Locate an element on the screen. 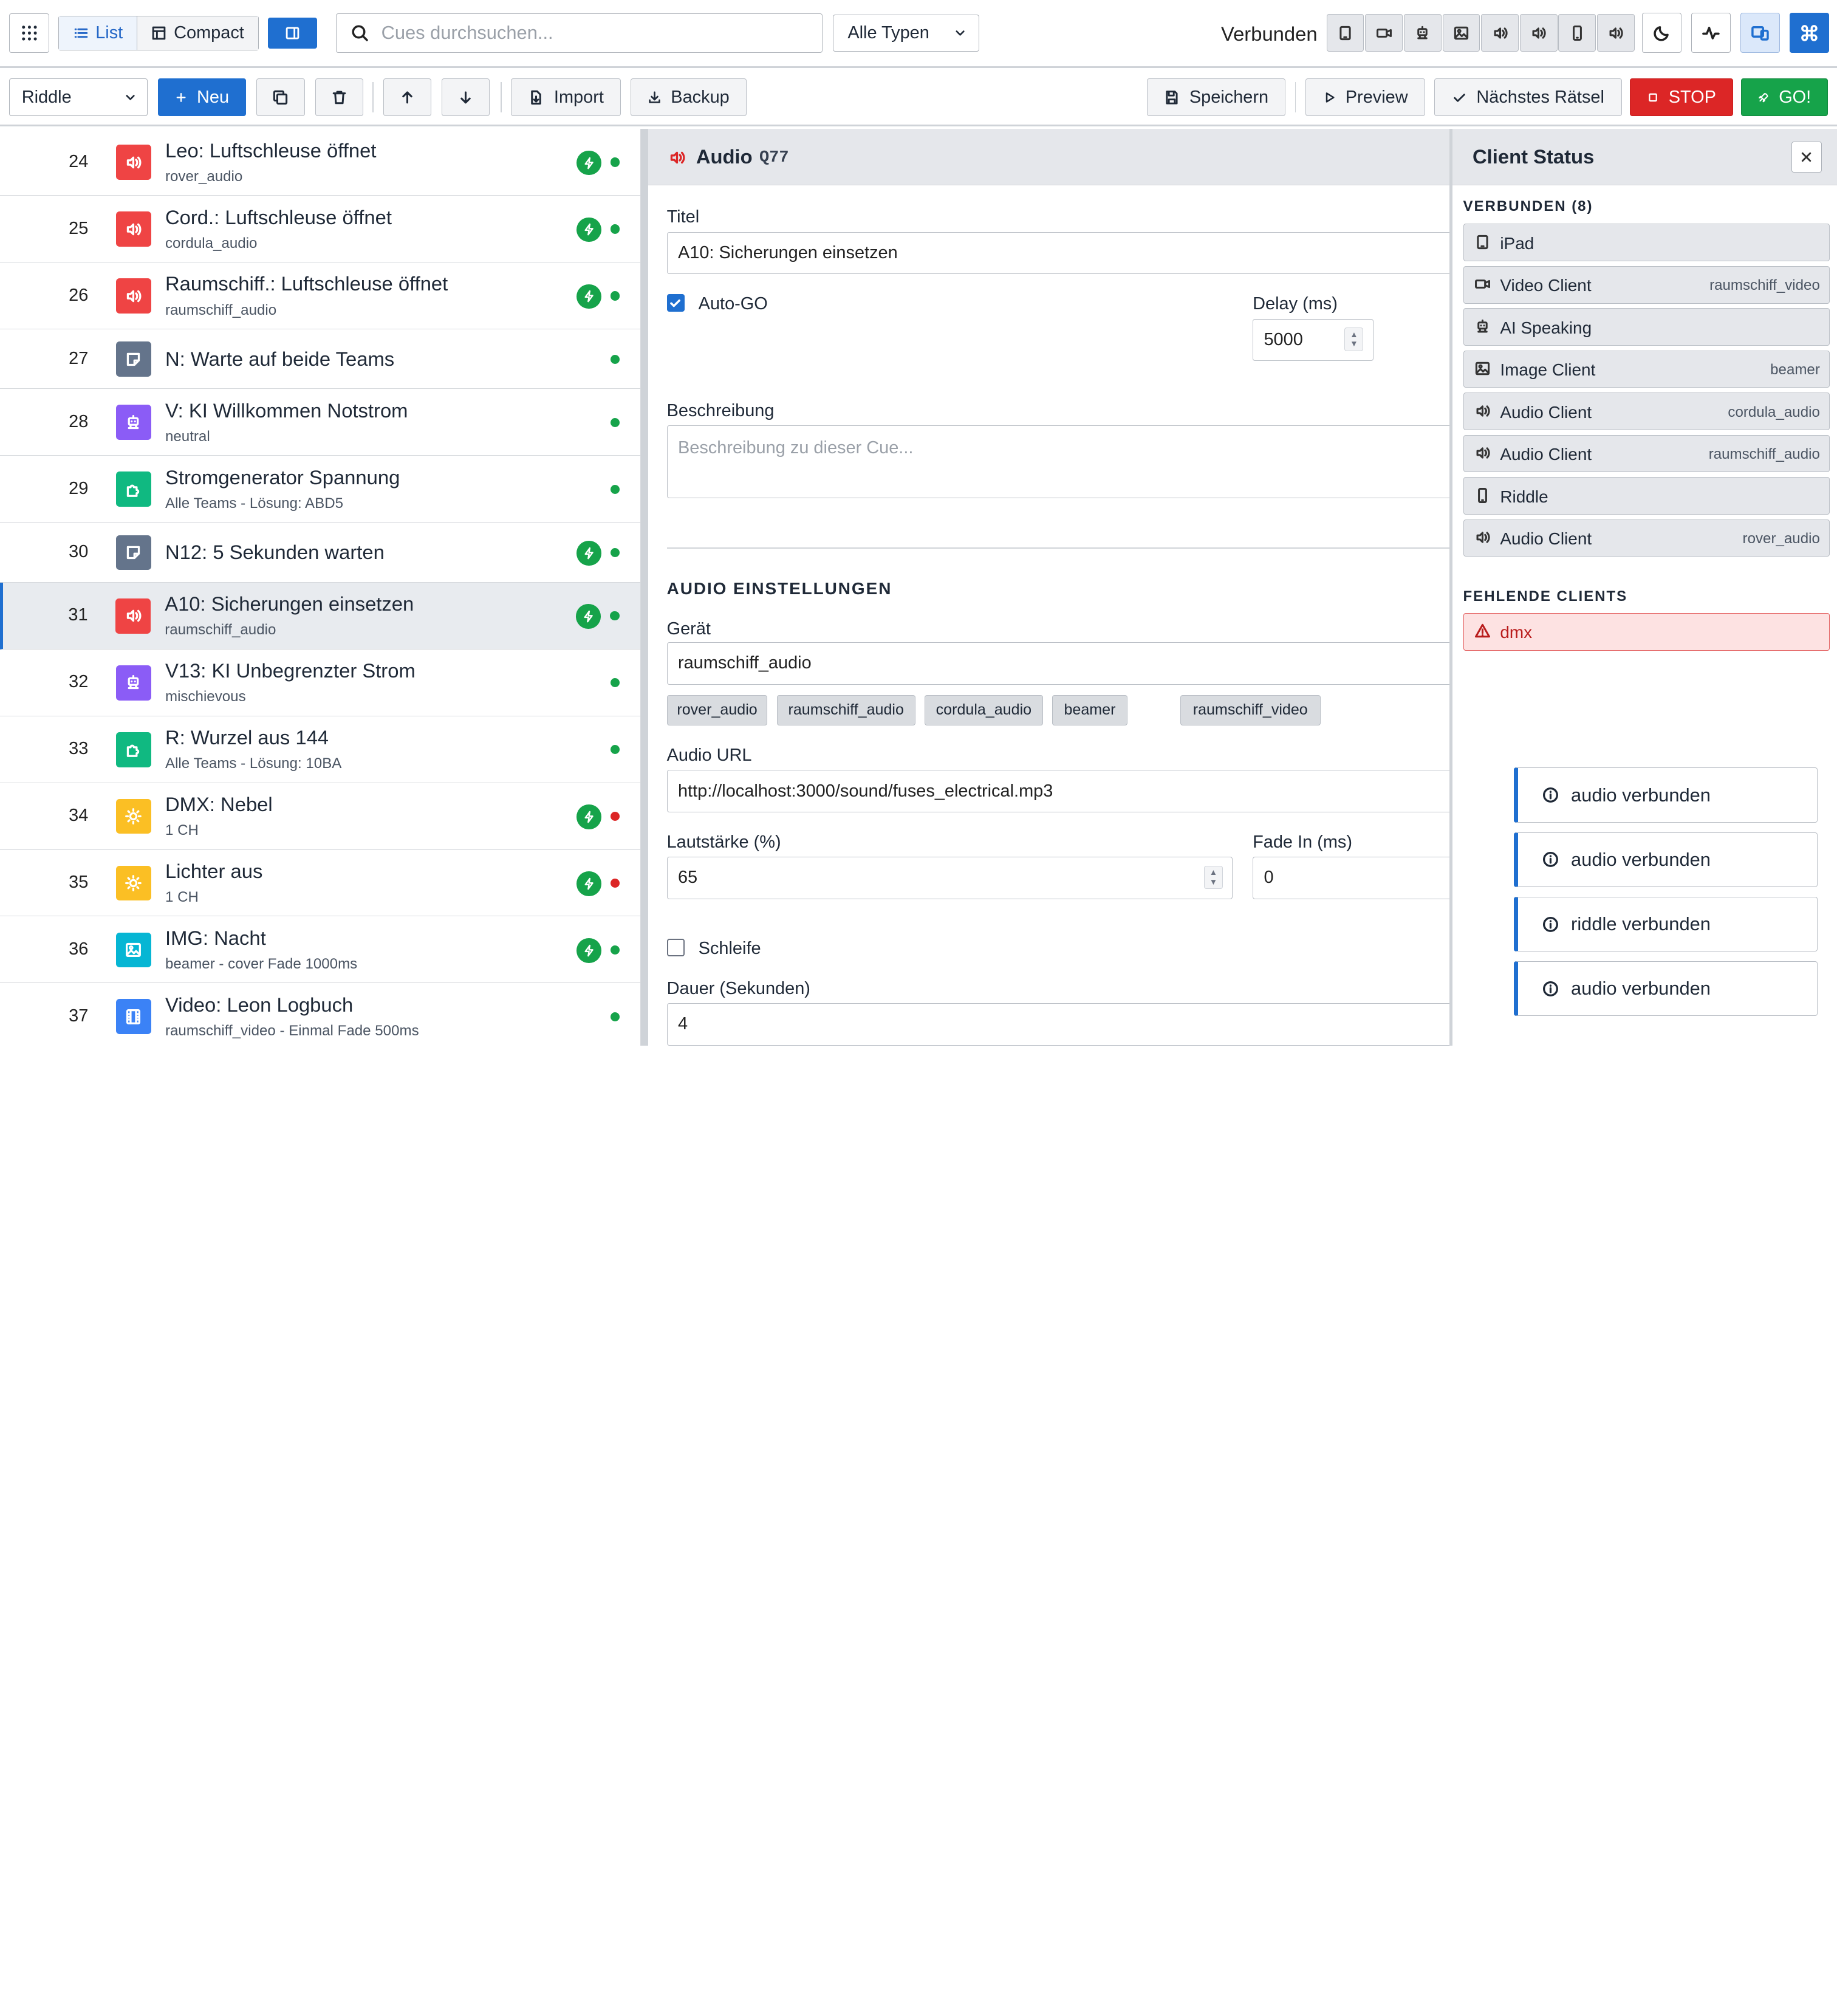 This screenshot has height=2016, width=1837. device-chip: cordula_audio is located at coordinates (983, 710).